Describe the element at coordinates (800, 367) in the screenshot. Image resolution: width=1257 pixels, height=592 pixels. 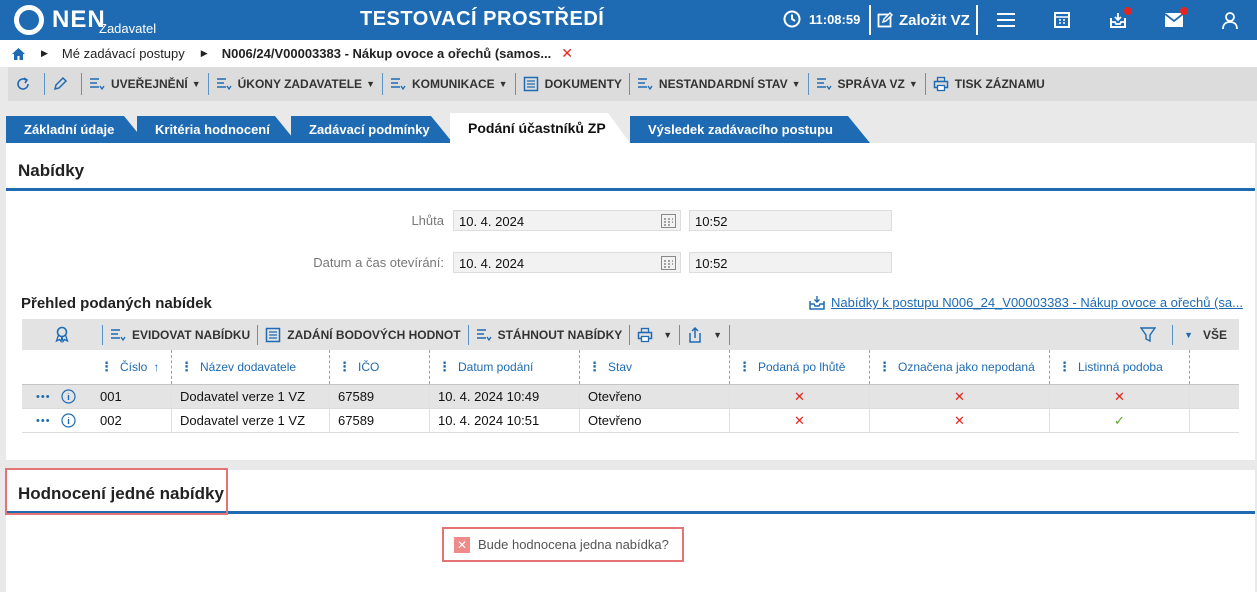
I see `header-podana: ⋮ Podaná po lhůtě` at that location.